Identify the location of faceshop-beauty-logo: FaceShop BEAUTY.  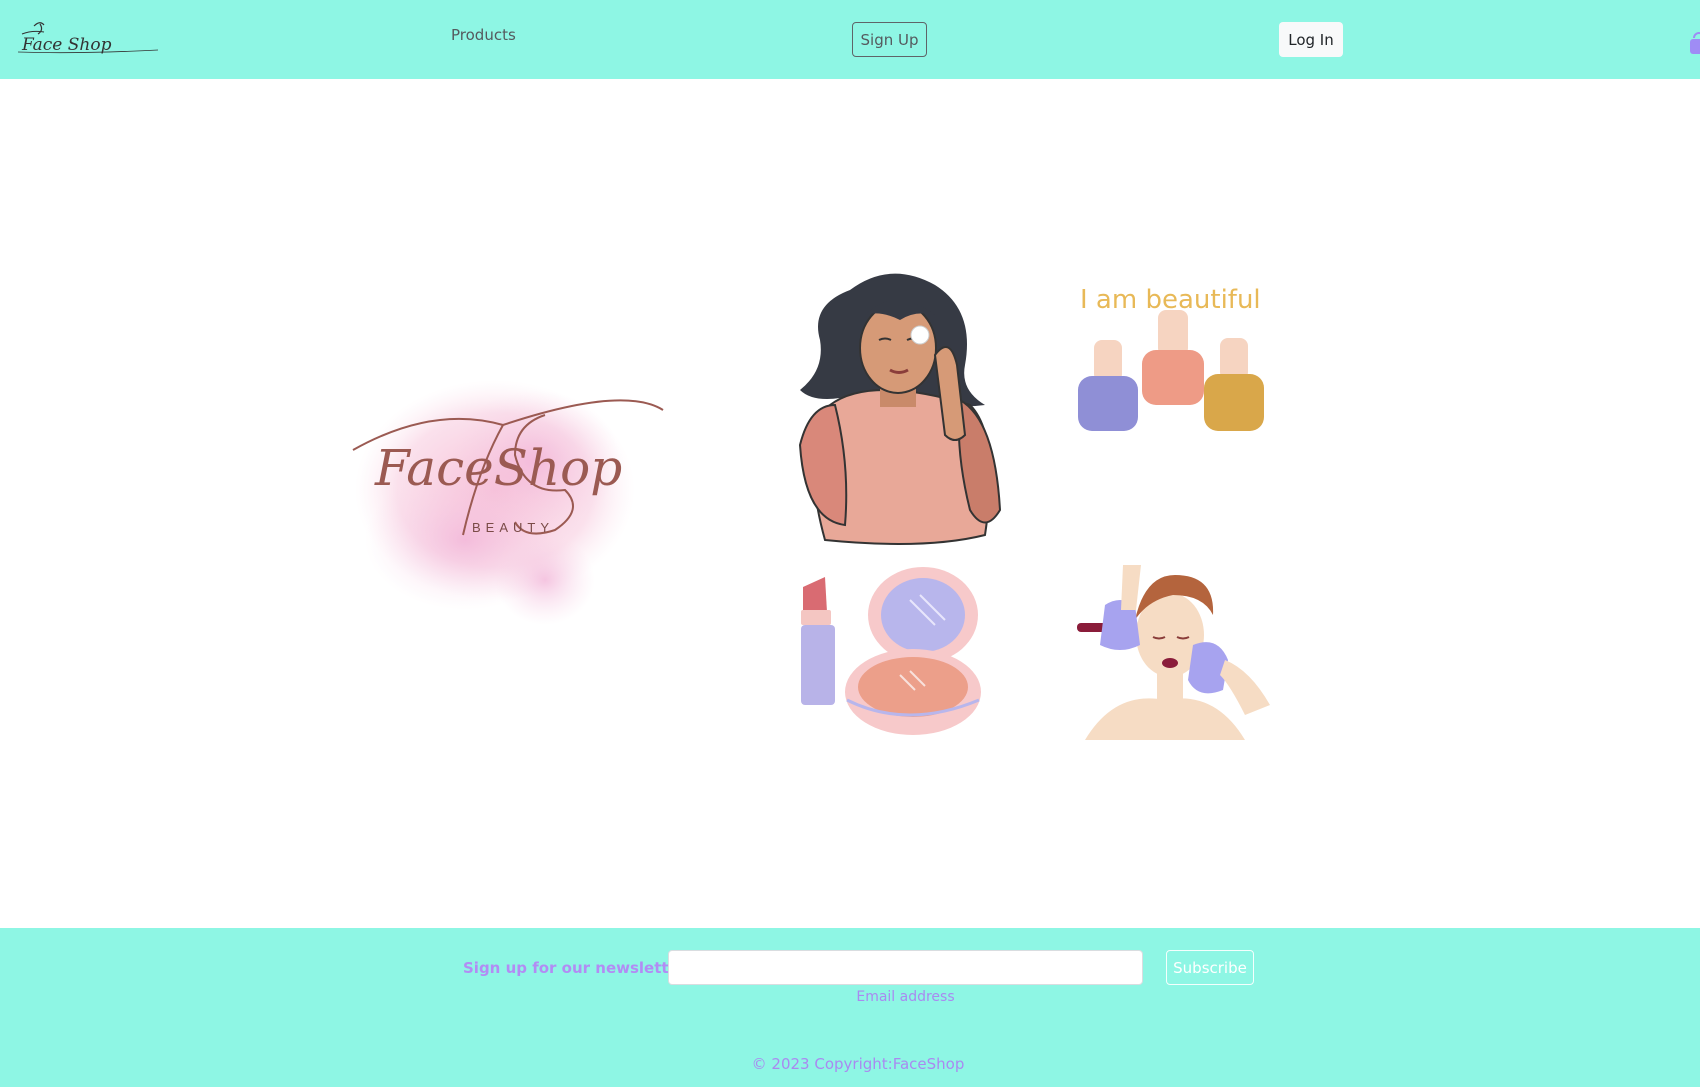
(508, 502).